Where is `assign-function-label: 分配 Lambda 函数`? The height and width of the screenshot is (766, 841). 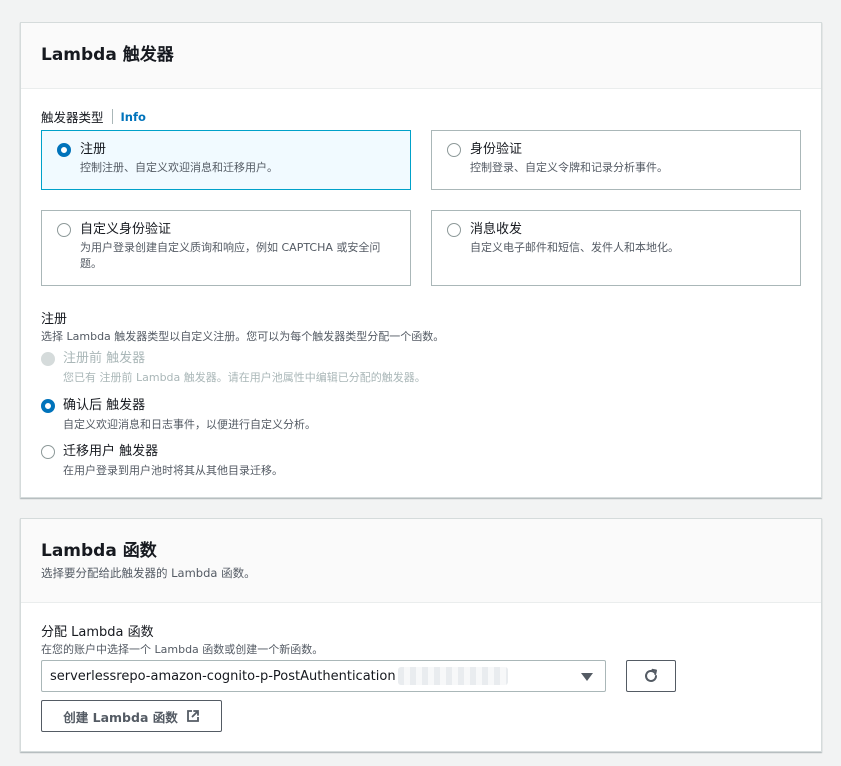
assign-function-label: 分配 Lambda 函数 is located at coordinates (97, 632).